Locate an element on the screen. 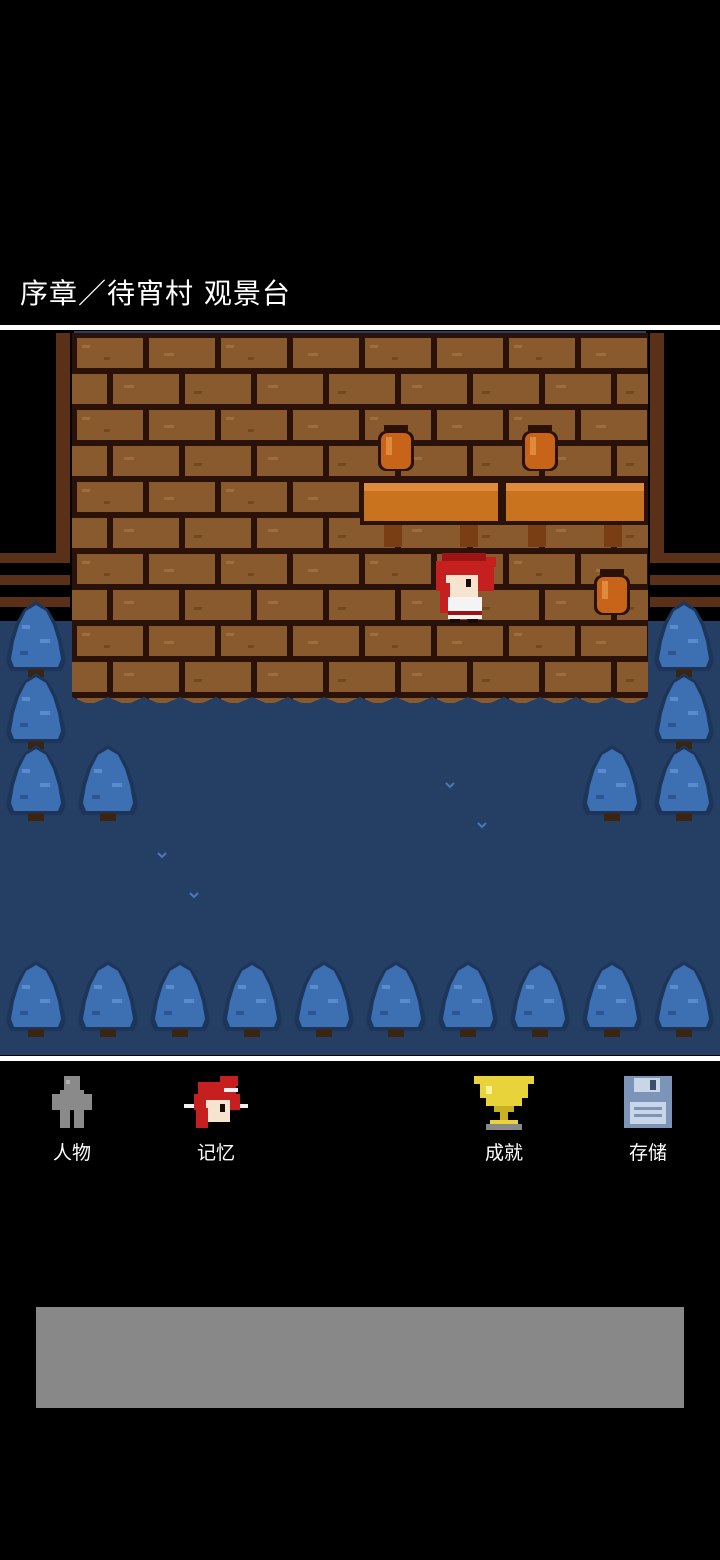 This screenshot has height=1560, width=720. floppy-disk-icon is located at coordinates (648, 1102).